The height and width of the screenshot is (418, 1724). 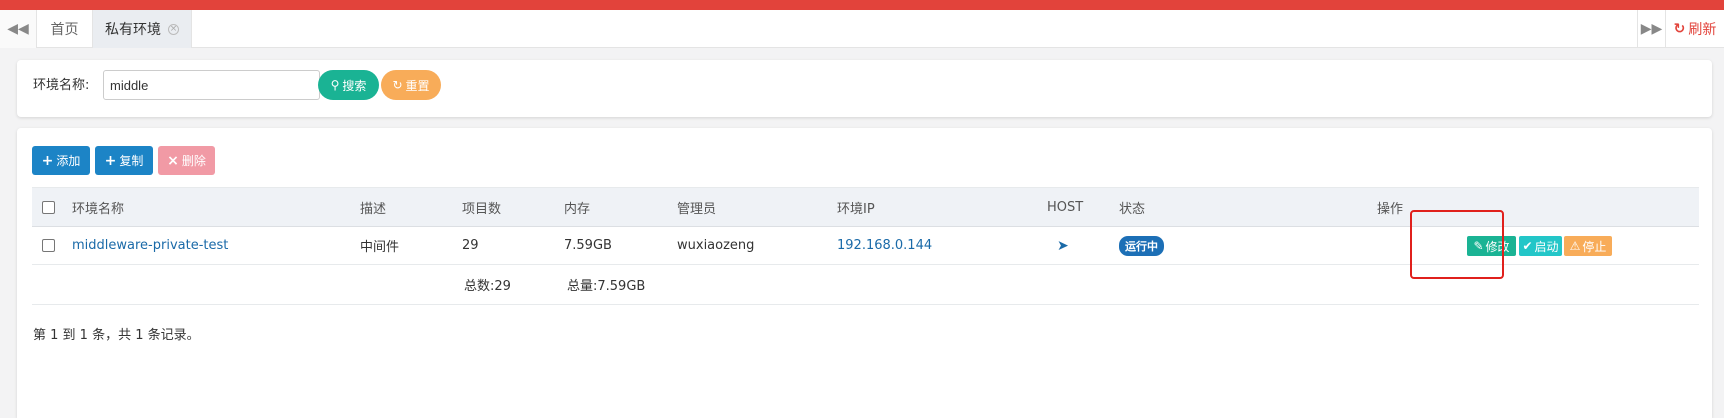 What do you see at coordinates (193, 161) in the screenshot?
I see `delete-button-label: 删除` at bounding box center [193, 161].